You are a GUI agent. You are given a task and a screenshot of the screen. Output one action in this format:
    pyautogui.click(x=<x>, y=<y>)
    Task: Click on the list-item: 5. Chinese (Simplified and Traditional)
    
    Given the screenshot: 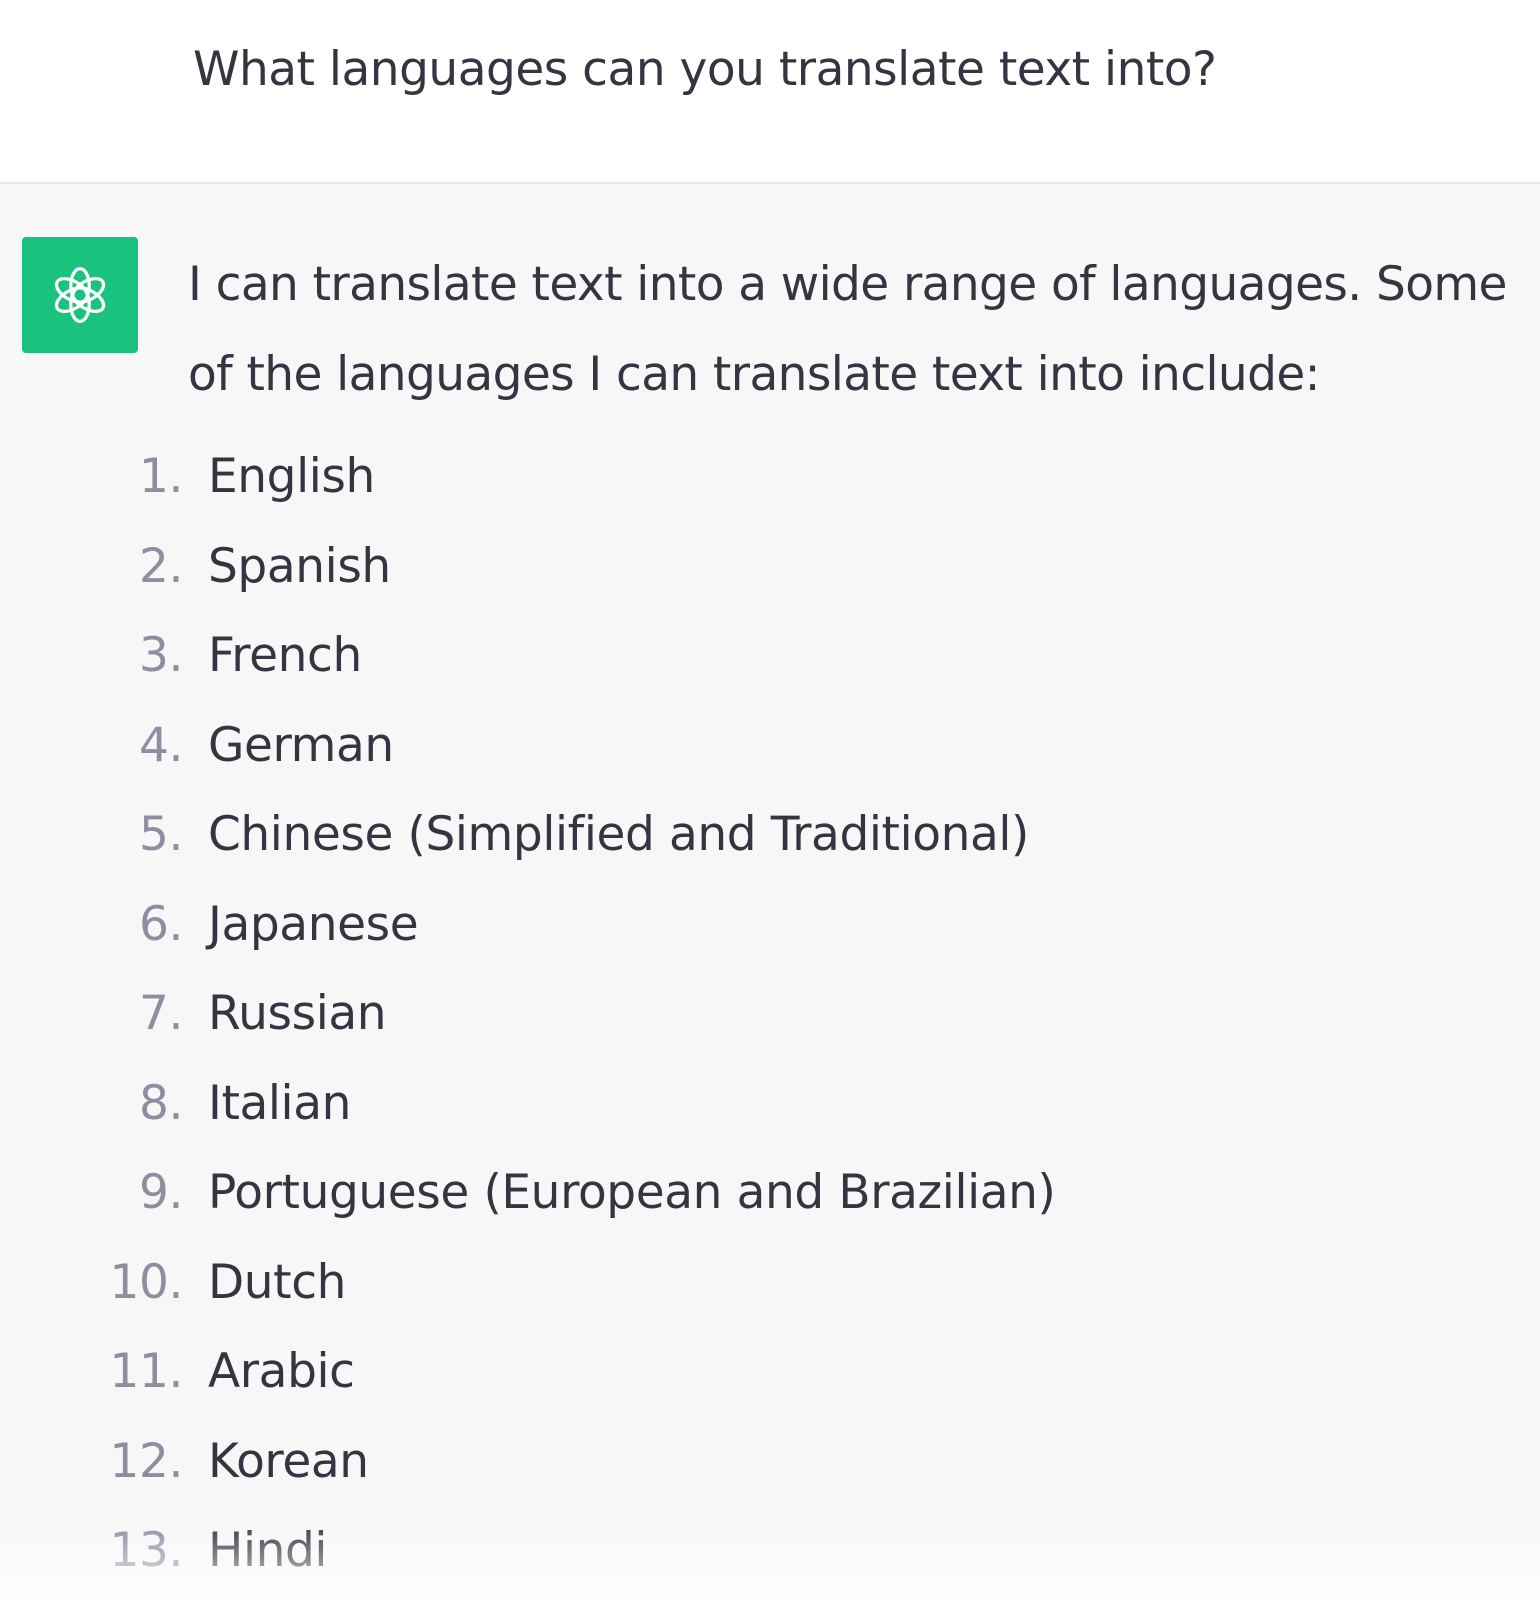 What is the action you would take?
    pyautogui.click(x=770, y=835)
    